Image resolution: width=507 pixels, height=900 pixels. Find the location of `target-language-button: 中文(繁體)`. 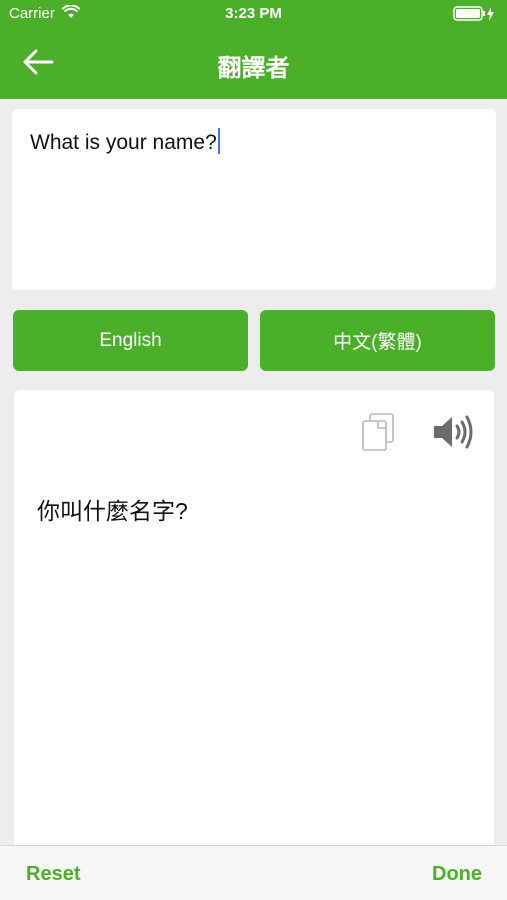

target-language-button: 中文(繁體) is located at coordinates (377, 340).